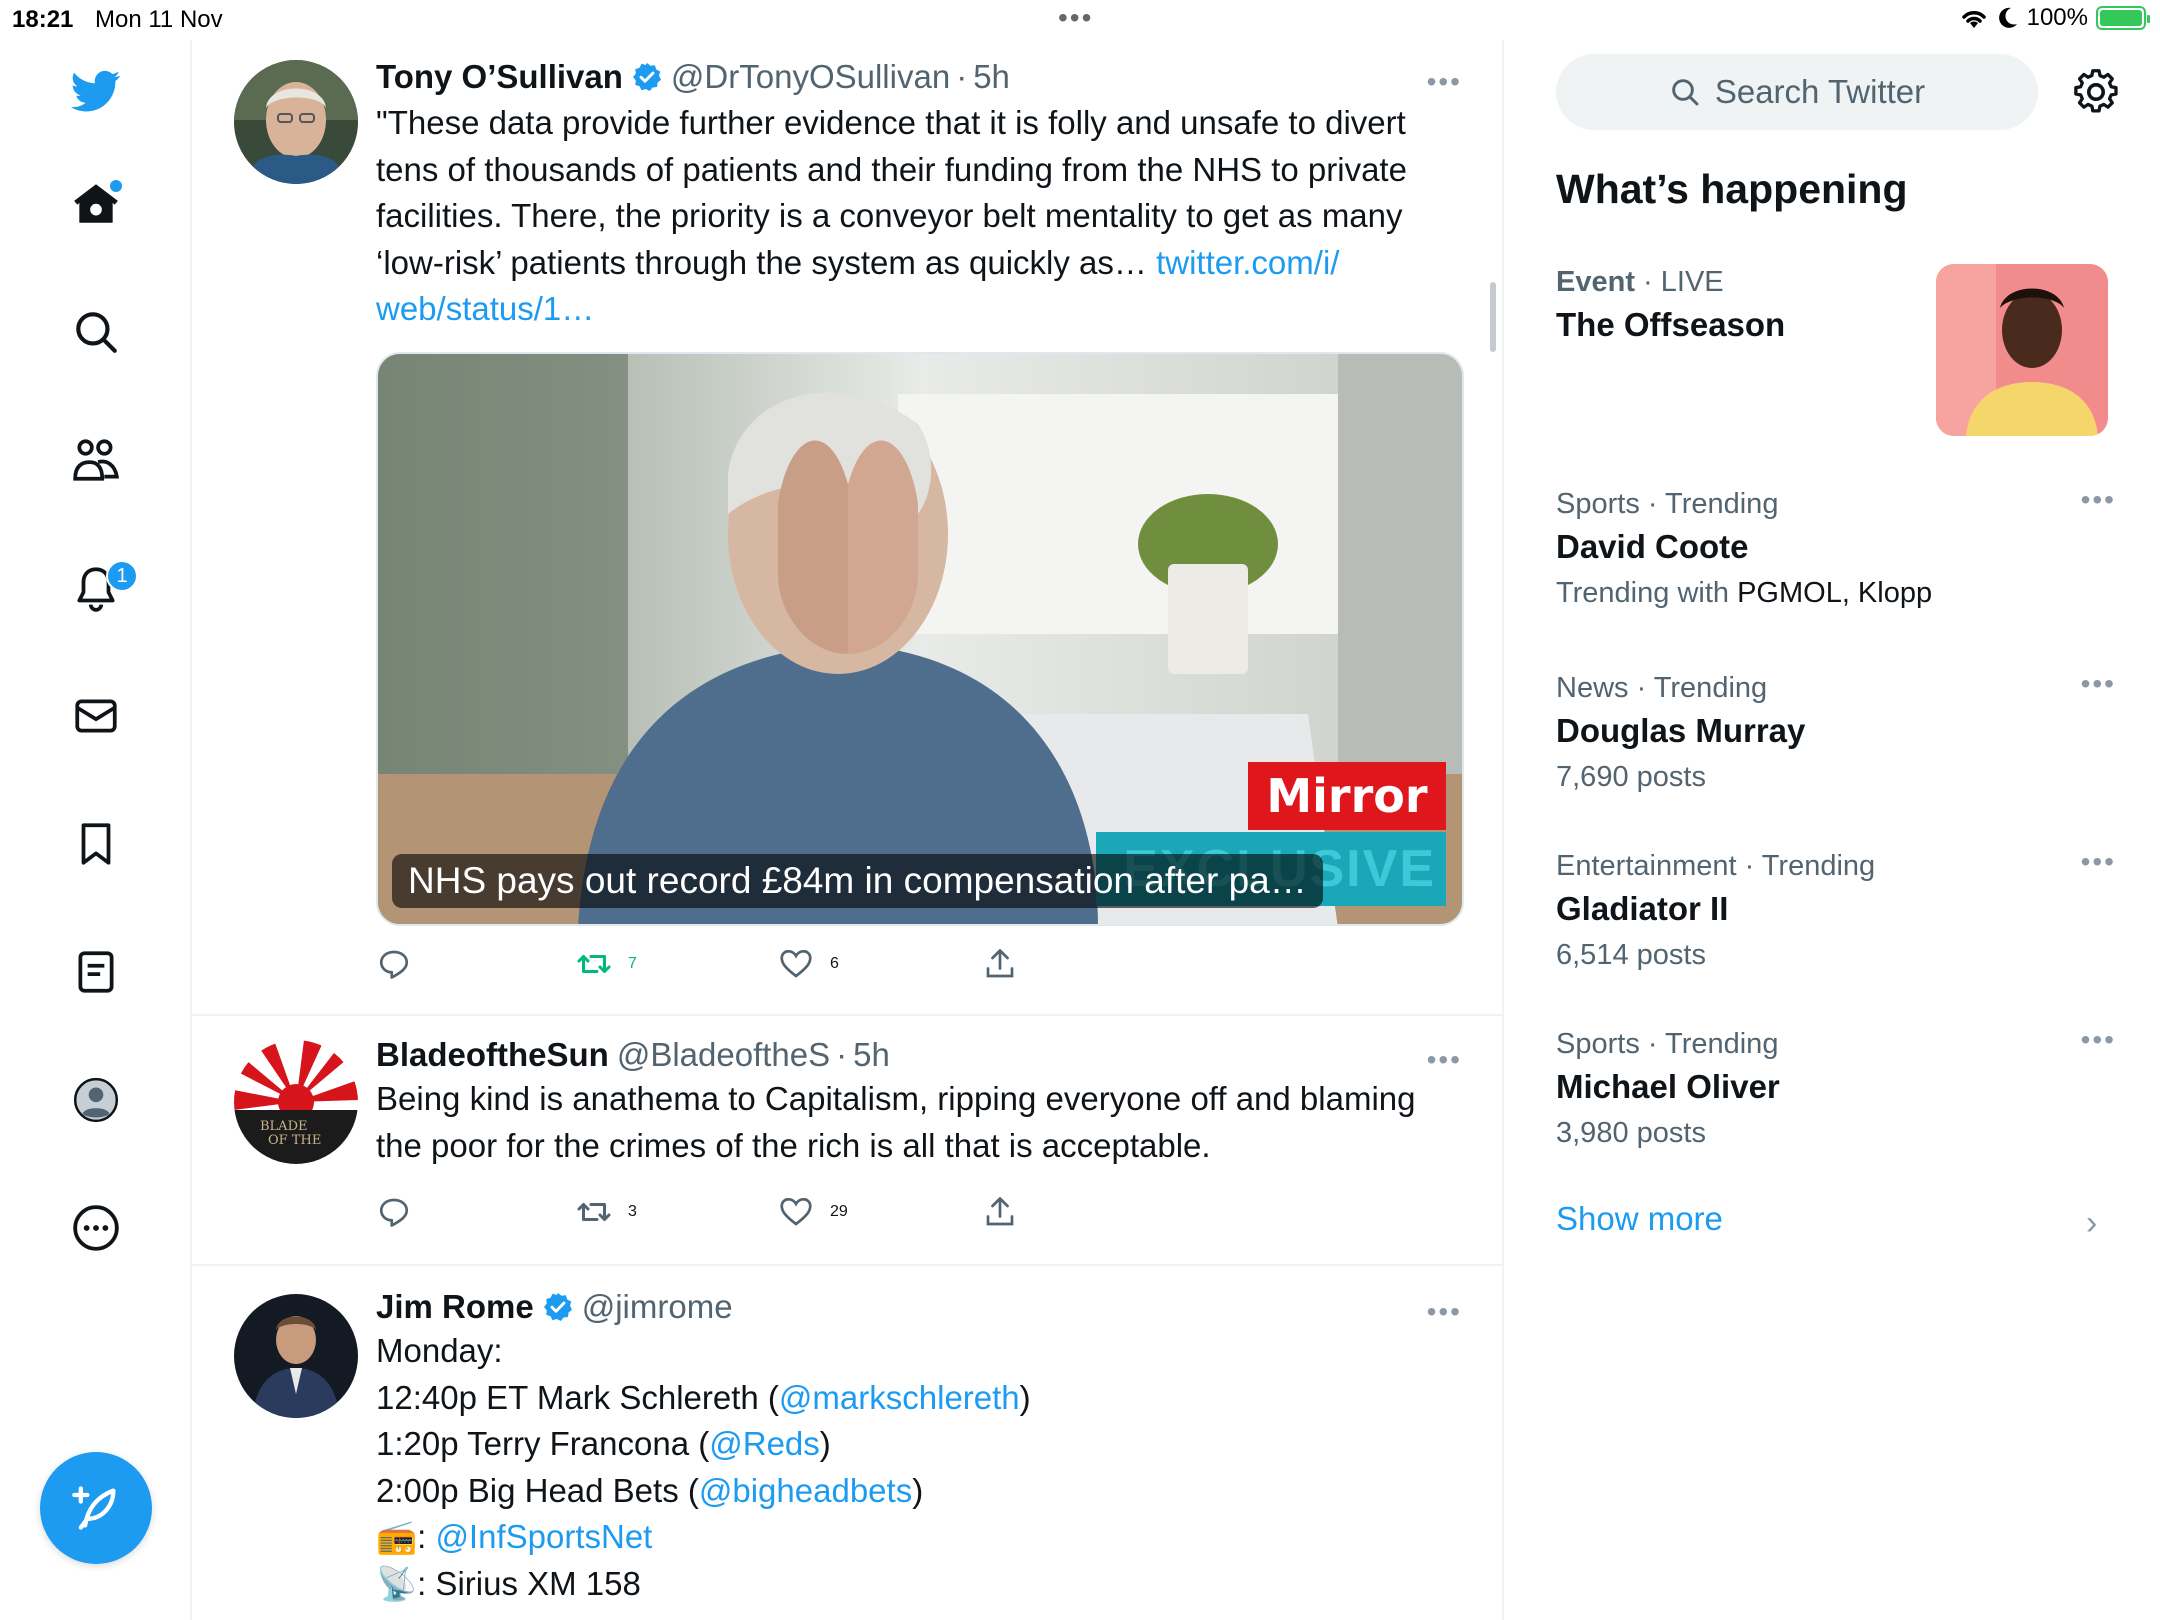  Describe the element at coordinates (499, 77) in the screenshot. I see `author-name: Tony O’Sullivan` at that location.